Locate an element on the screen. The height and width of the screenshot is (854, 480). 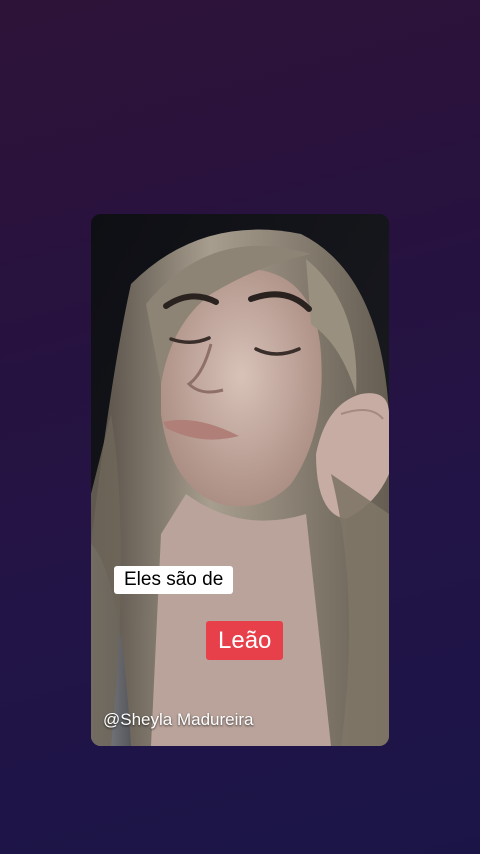
caption-text-1: Eles são de is located at coordinates (174, 580).